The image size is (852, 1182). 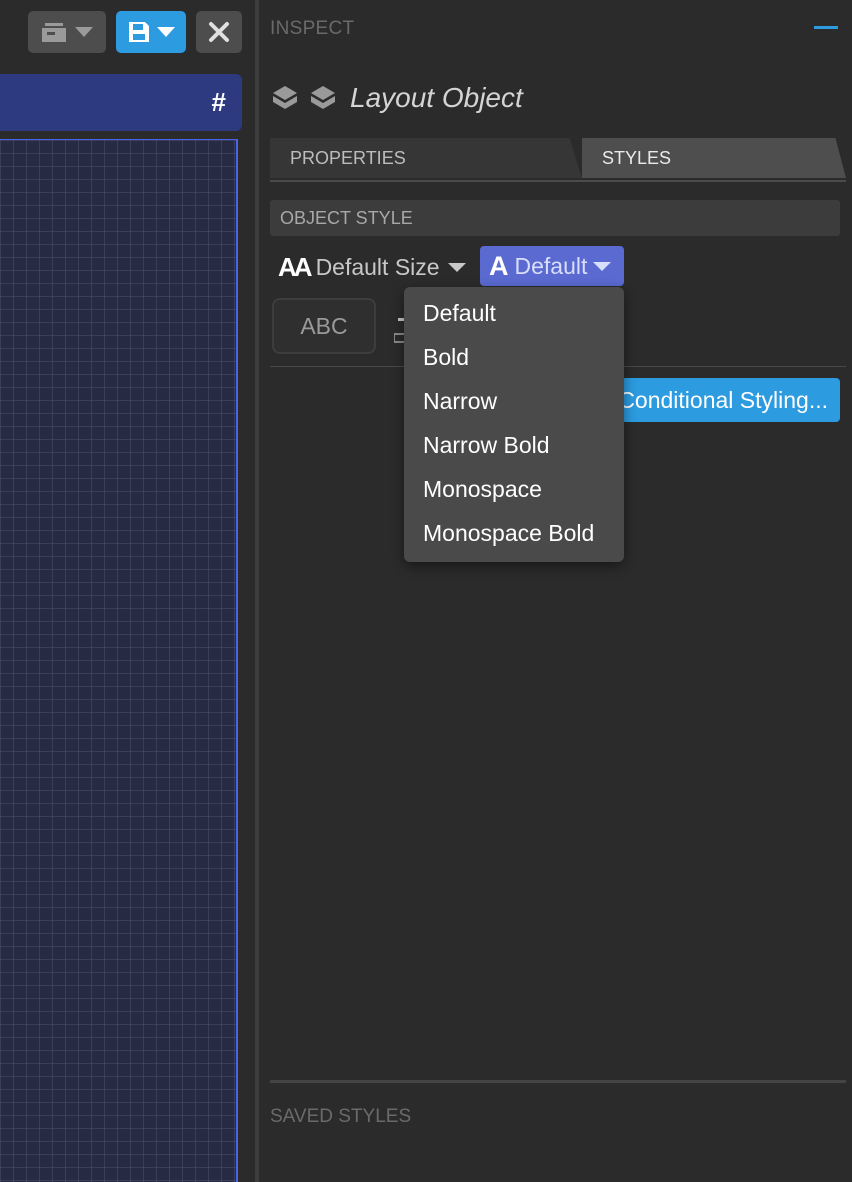 What do you see at coordinates (514, 447) in the screenshot?
I see `menu-item-narrow-bold: Narrow Bold` at bounding box center [514, 447].